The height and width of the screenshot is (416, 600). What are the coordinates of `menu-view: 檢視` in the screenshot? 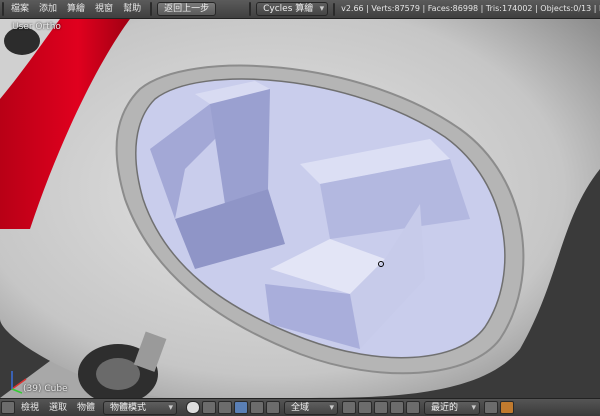 It's located at (30, 407).